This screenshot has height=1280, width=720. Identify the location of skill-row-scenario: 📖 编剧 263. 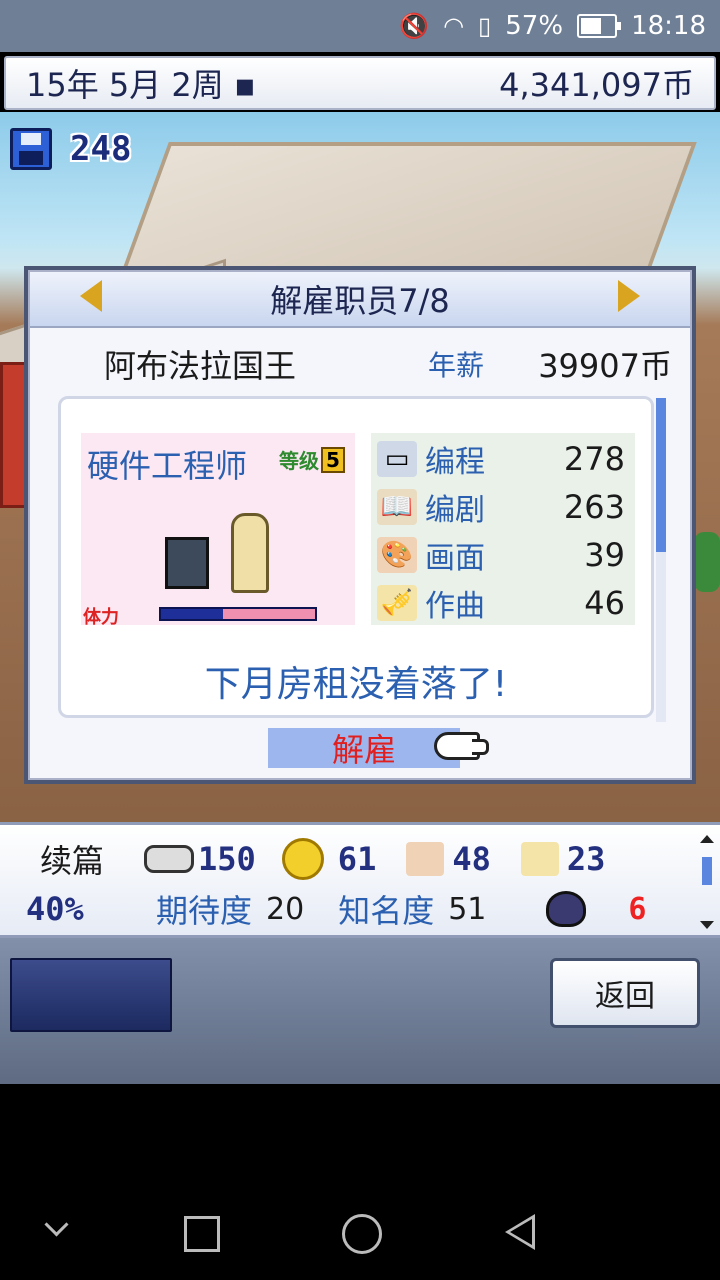
(503, 507).